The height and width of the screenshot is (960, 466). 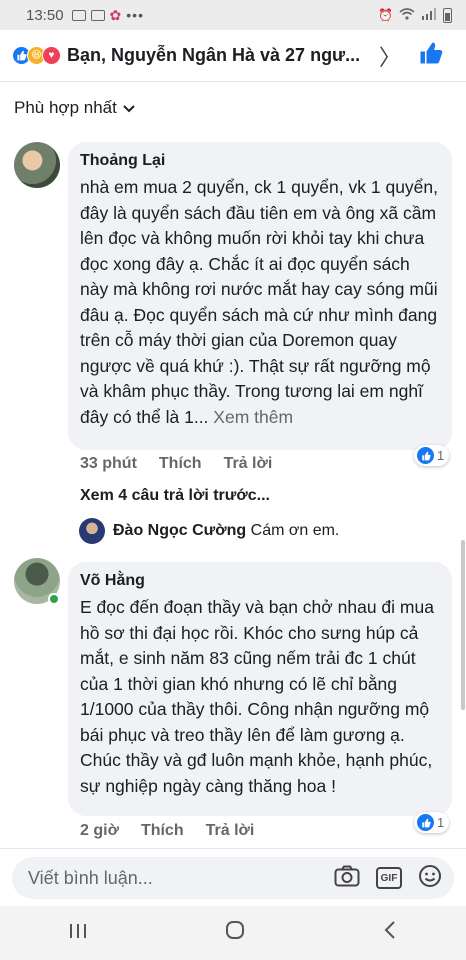 I want to click on like-button-icon, so click(x=431, y=55).